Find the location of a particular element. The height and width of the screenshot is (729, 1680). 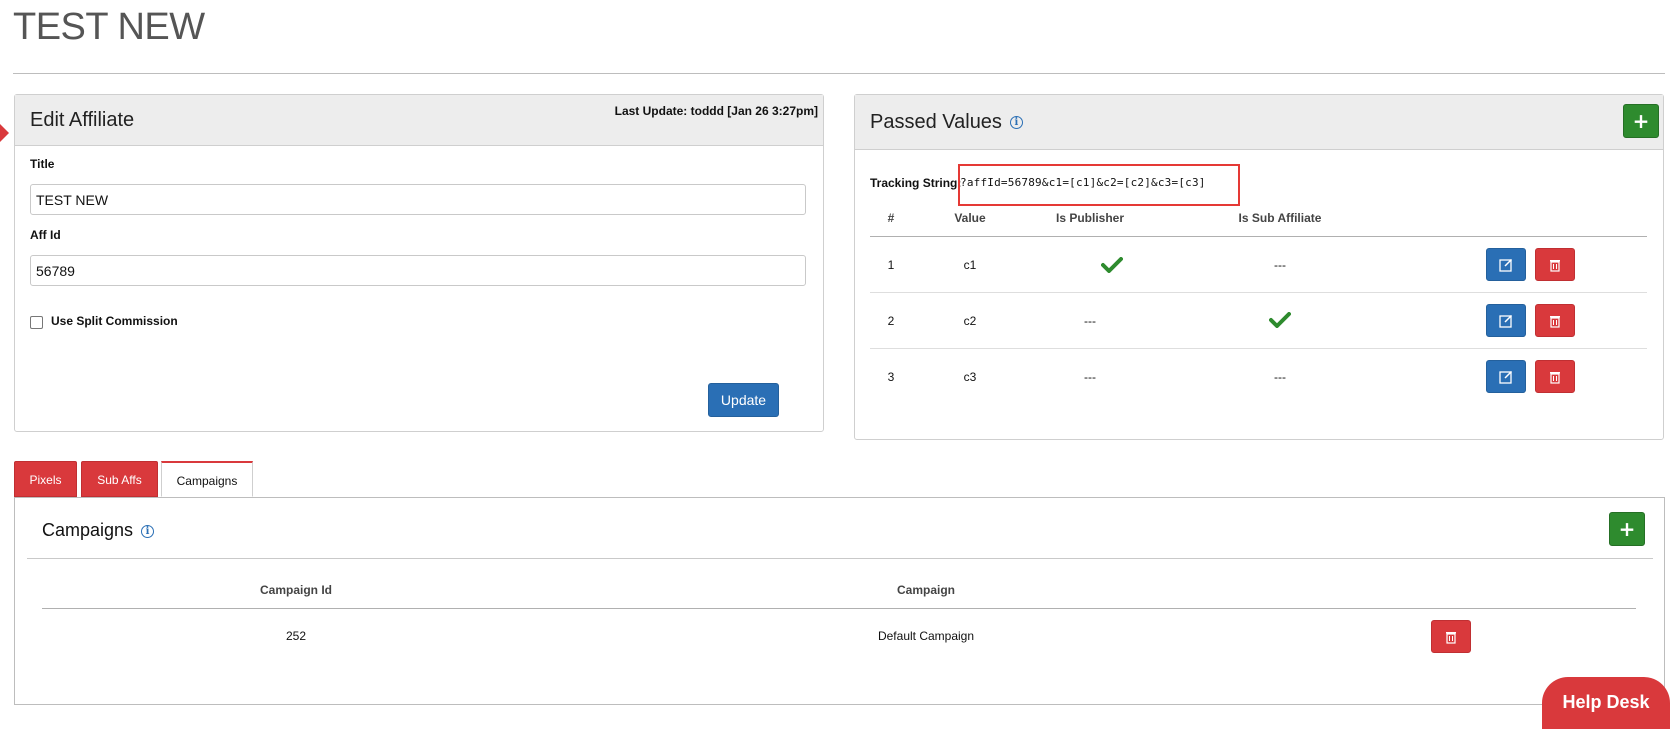

table-header-divider is located at coordinates (1258, 236).